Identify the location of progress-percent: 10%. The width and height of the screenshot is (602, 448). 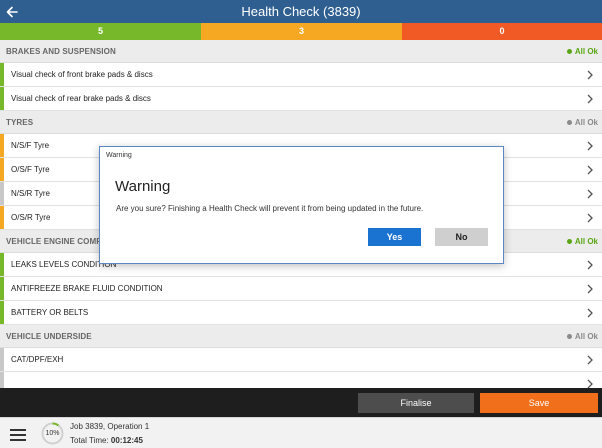
(52, 433).